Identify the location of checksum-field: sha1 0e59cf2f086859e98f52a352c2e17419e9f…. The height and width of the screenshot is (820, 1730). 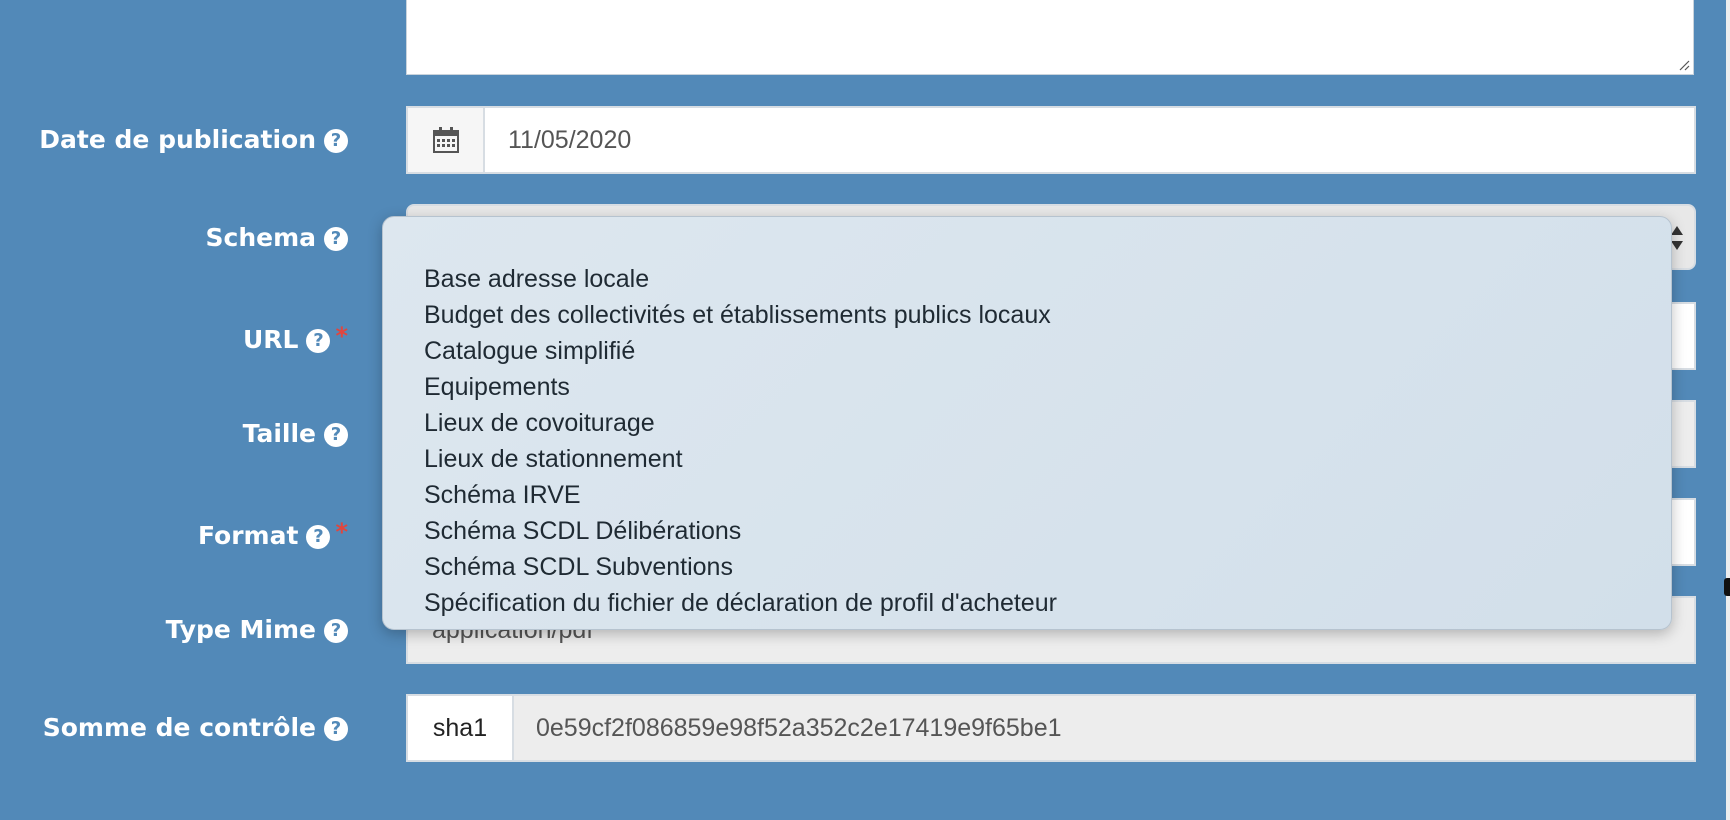
(1051, 728).